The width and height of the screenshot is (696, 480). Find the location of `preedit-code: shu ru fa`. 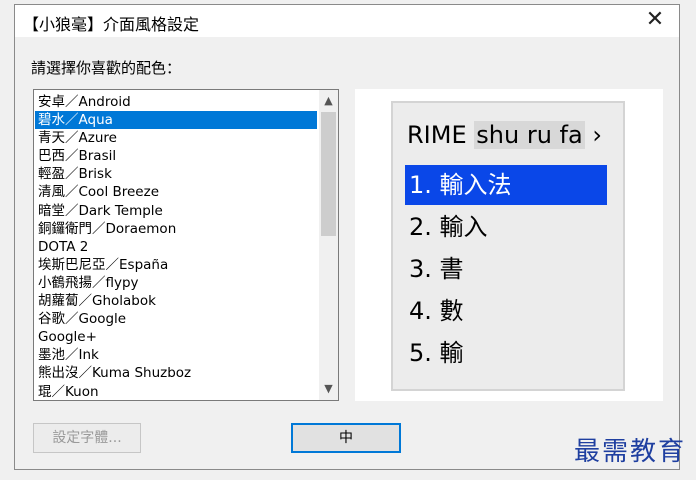

preedit-code: shu ru fa is located at coordinates (529, 135).